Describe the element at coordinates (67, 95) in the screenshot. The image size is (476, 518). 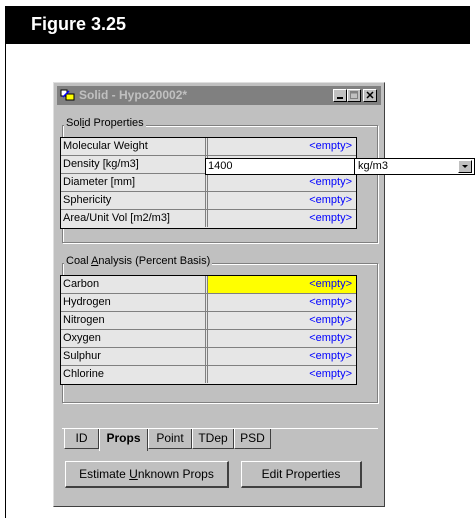
I see `app-icon` at that location.